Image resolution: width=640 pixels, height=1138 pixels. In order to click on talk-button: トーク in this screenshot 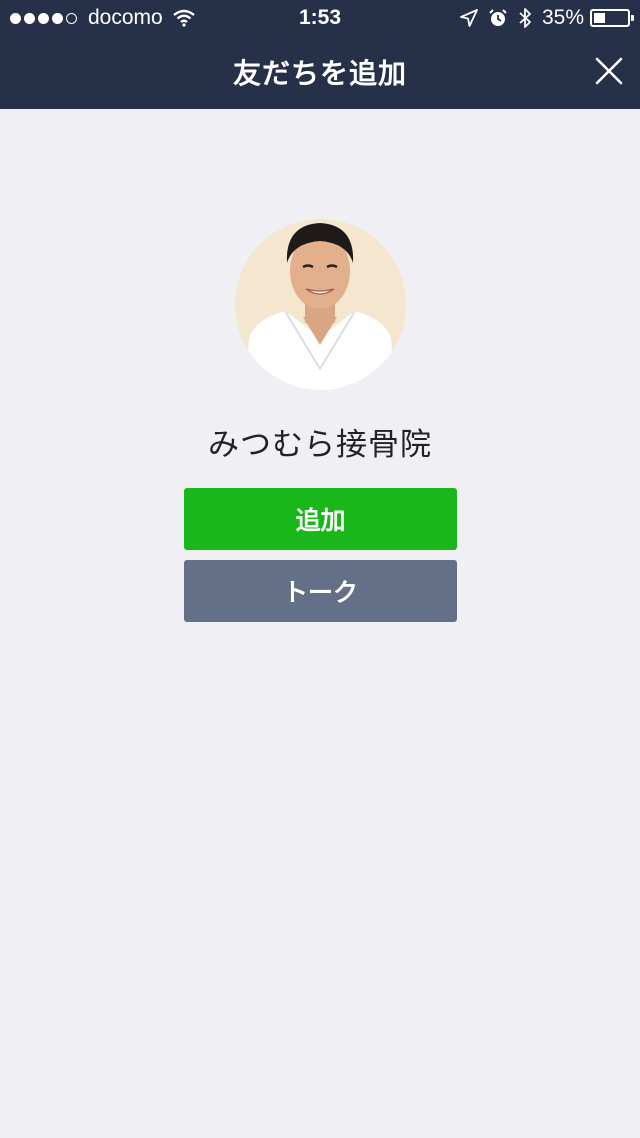, I will do `click(320, 591)`.